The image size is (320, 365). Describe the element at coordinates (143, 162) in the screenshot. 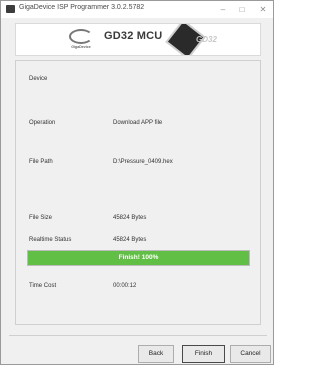

I see `file-path-value: D:\Pressure_0409.hex` at that location.